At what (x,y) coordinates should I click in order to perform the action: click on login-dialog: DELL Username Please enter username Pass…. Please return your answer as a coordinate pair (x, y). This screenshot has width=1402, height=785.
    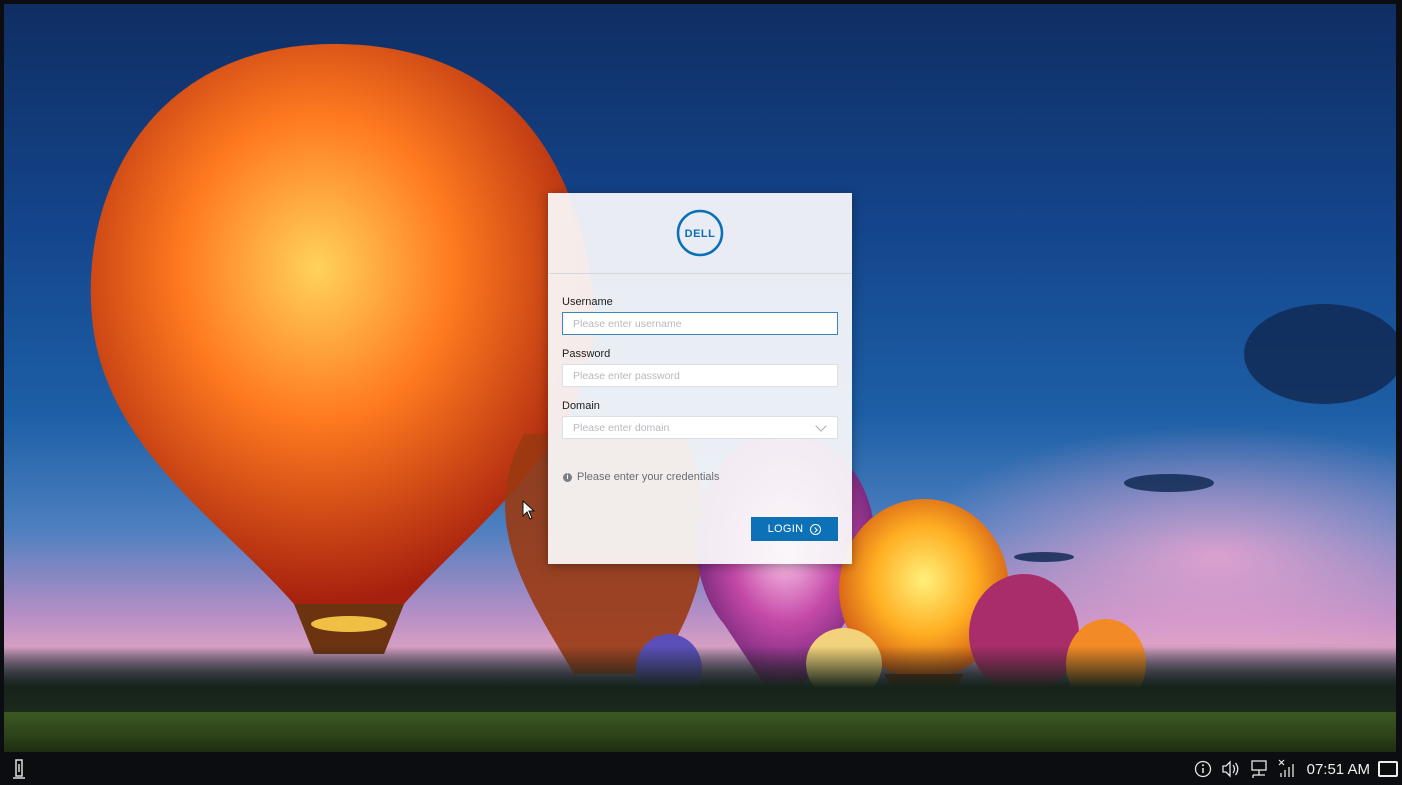
    Looking at the image, I should click on (700, 378).